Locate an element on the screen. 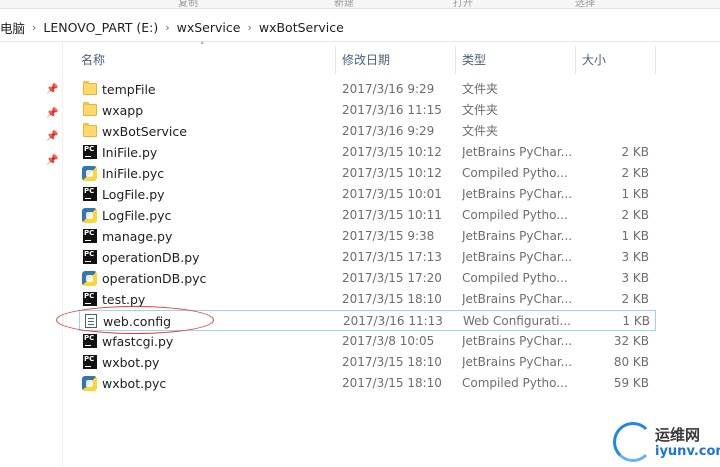  ribbon-label: 新建 is located at coordinates (344, 4).